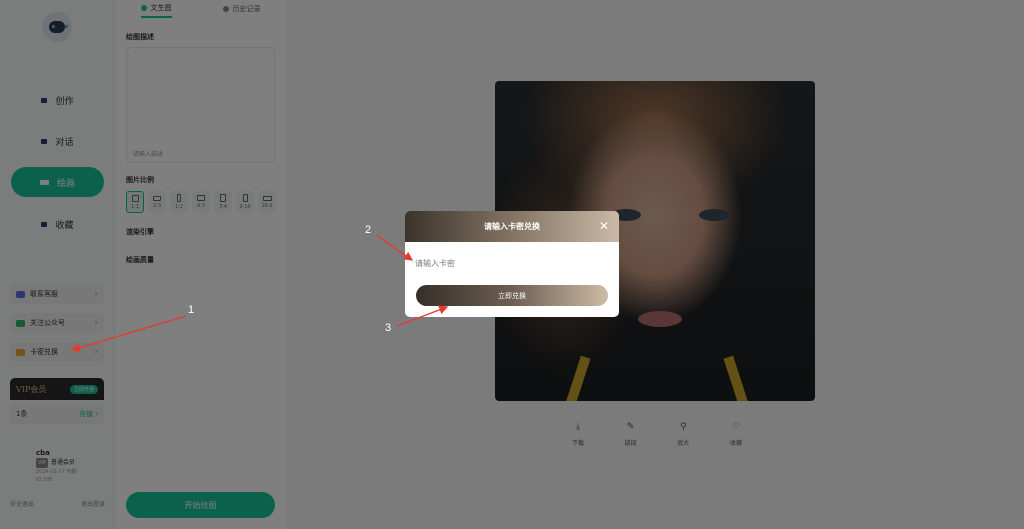 The width and height of the screenshot is (1024, 529). Describe the element at coordinates (388, 328) in the screenshot. I see `annotation-number: 3` at that location.